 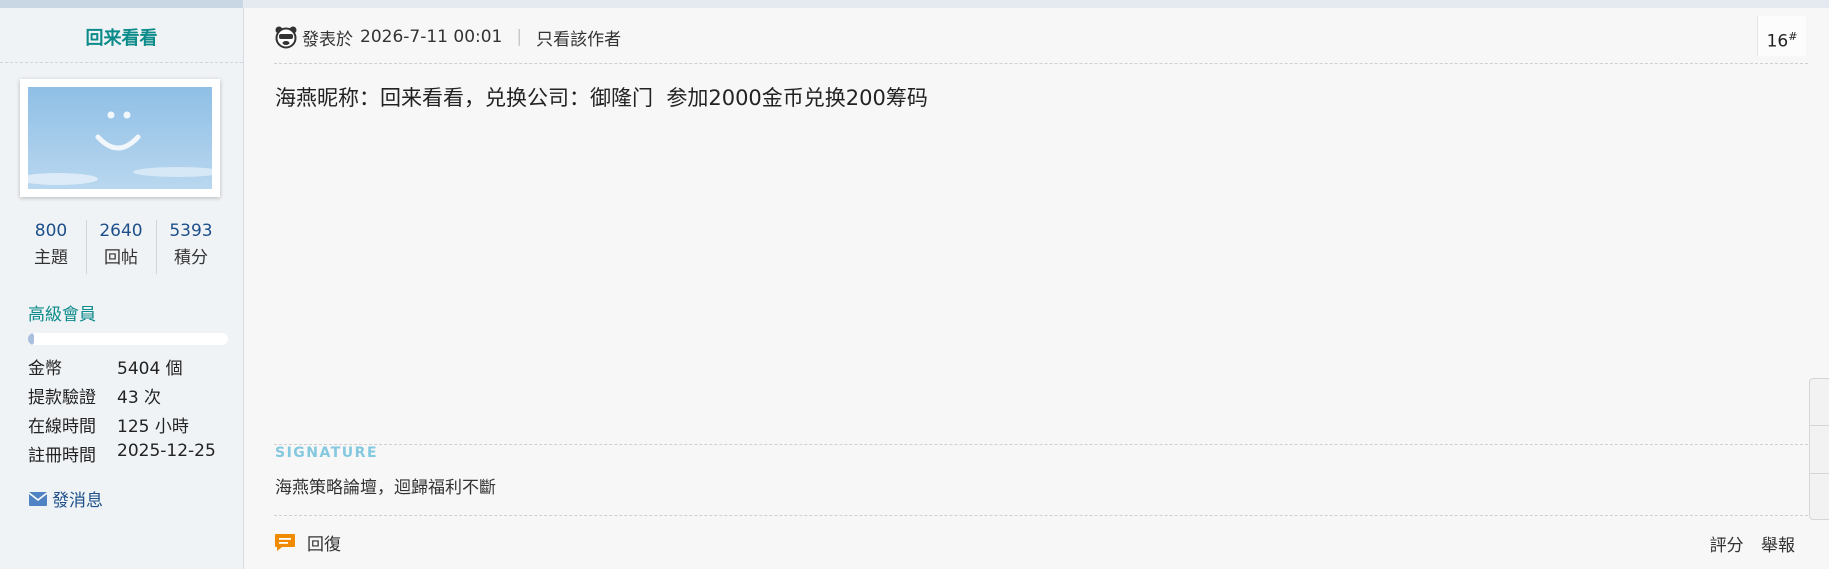 I want to click on stat-label: 積分, so click(x=191, y=258).